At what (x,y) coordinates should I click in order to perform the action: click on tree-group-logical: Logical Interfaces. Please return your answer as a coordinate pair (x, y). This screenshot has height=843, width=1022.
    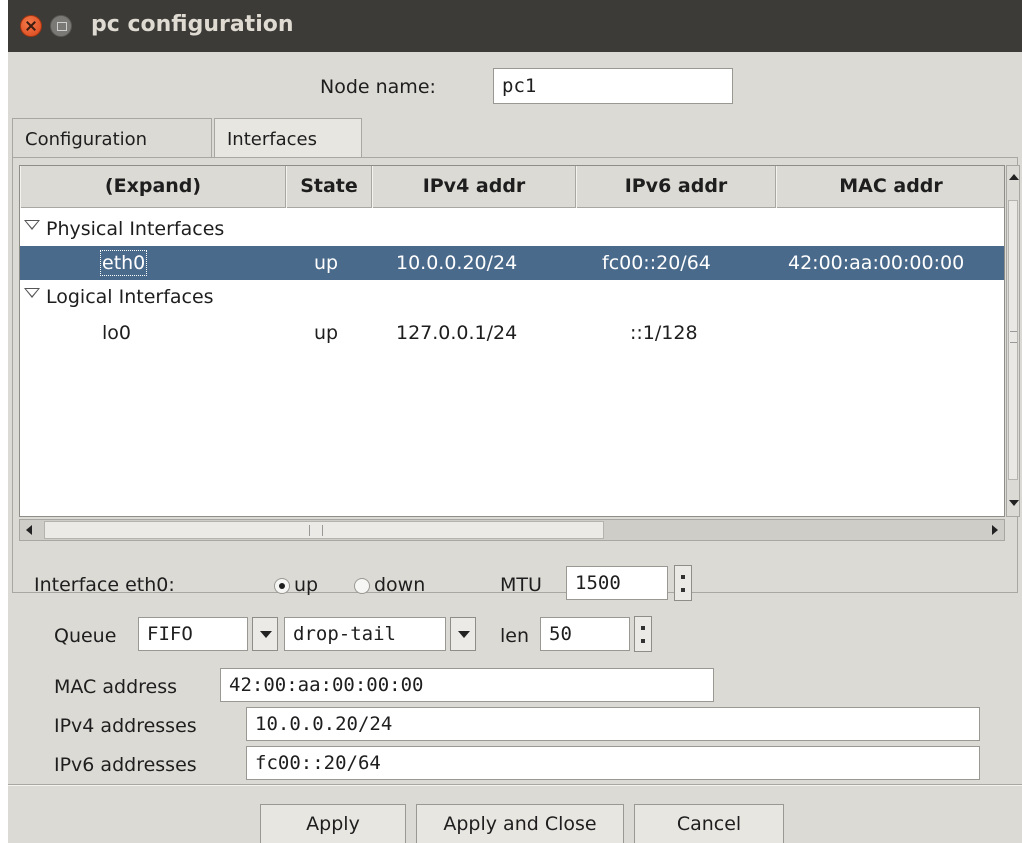
    Looking at the image, I should click on (512, 297).